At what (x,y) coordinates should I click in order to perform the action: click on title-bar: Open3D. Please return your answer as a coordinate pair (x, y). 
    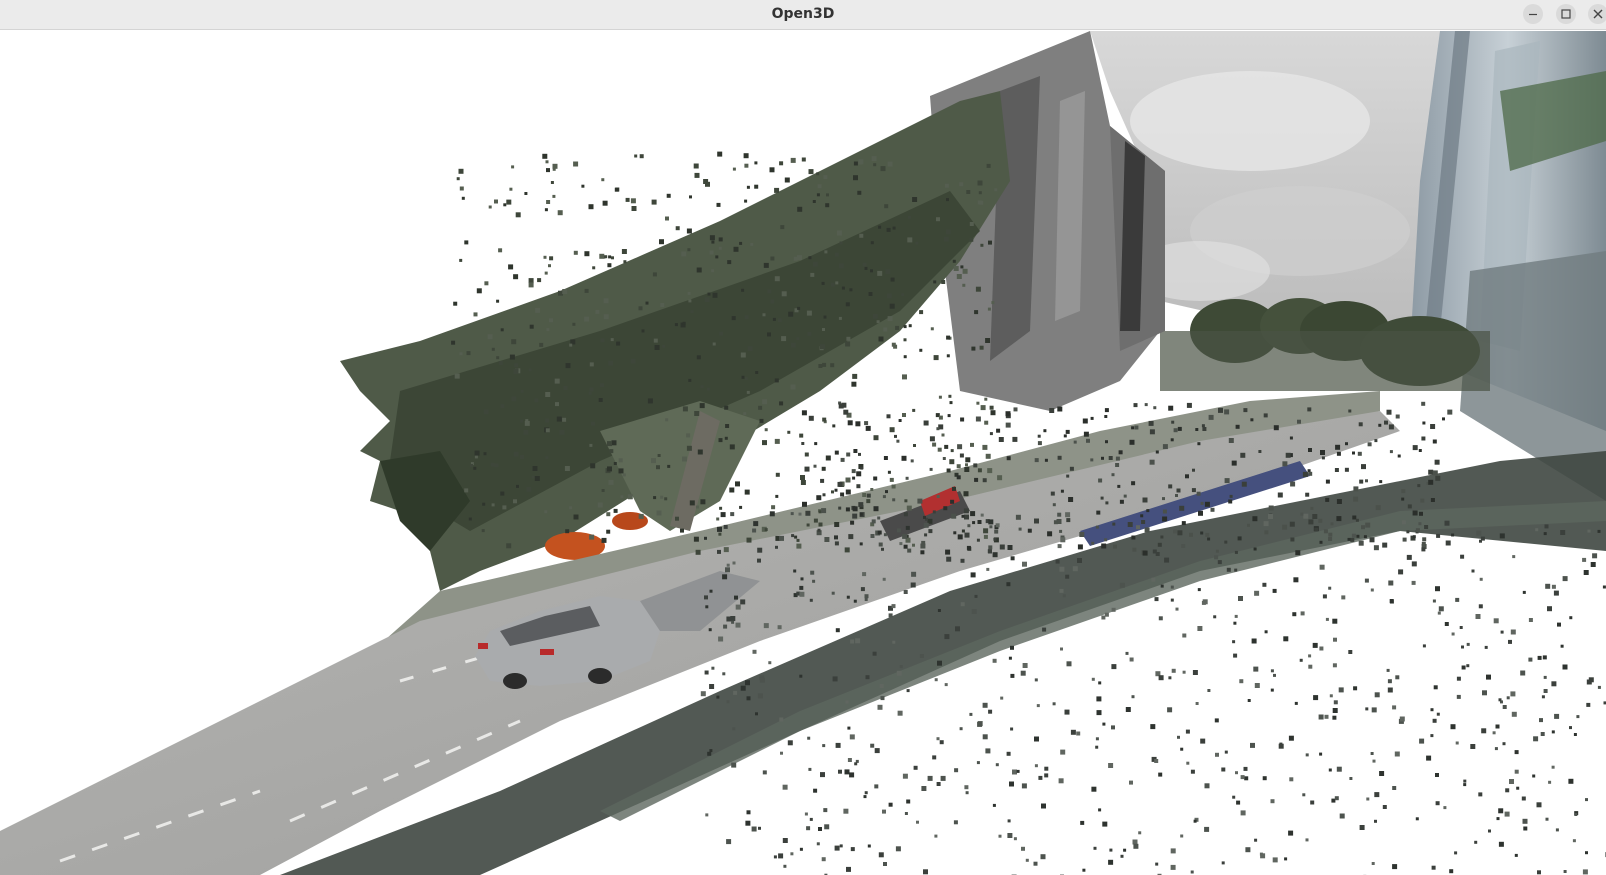
    Looking at the image, I should click on (803, 15).